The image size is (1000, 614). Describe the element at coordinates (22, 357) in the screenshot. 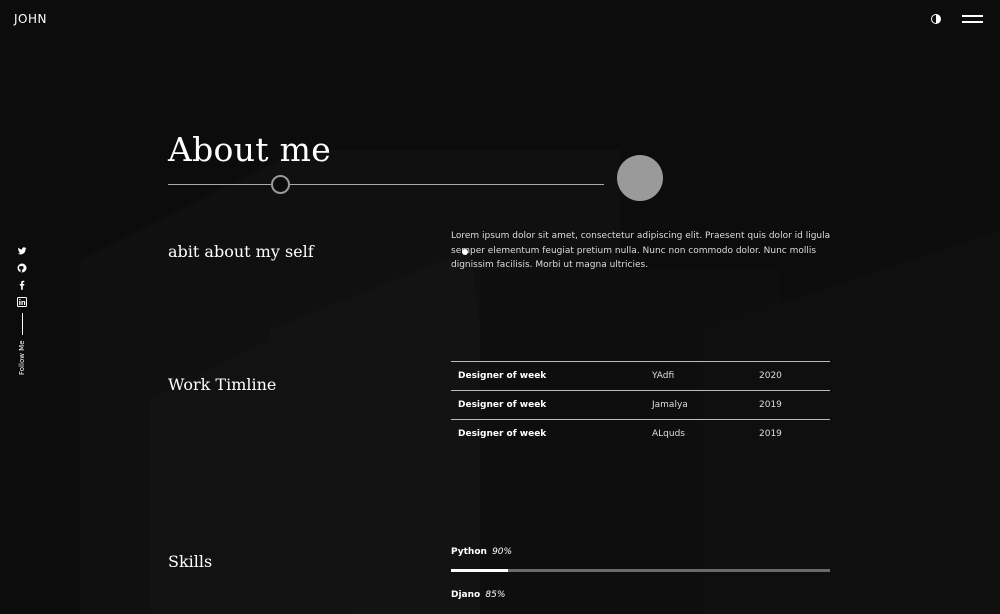

I see `follow-me-label: Follow Me` at that location.